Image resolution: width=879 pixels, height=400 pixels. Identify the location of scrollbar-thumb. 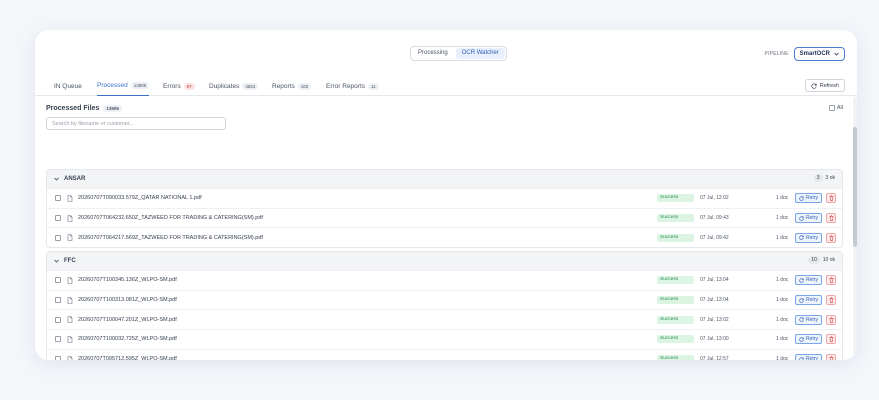
(855, 187).